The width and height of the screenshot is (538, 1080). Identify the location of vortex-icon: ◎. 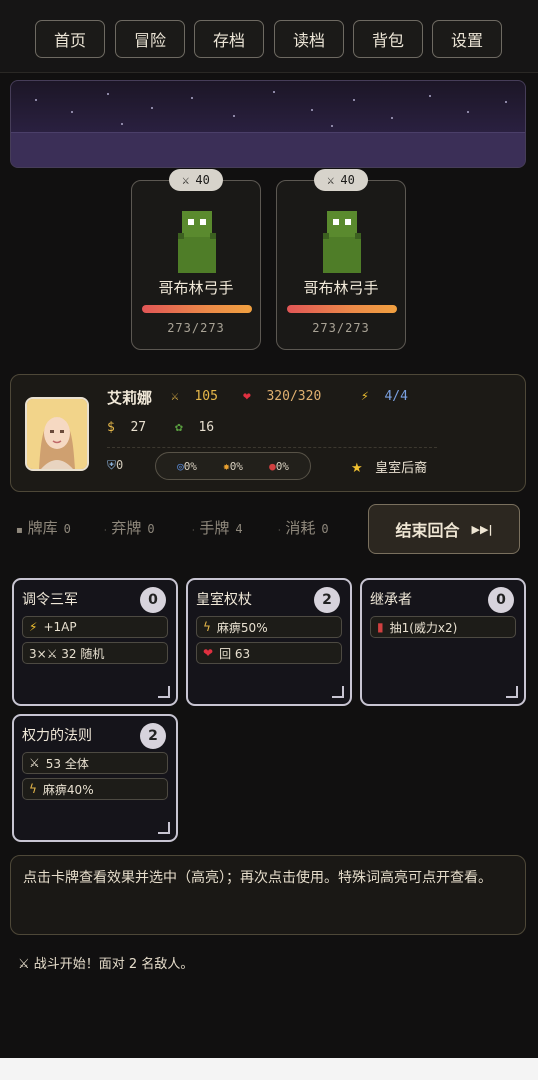
(180, 466).